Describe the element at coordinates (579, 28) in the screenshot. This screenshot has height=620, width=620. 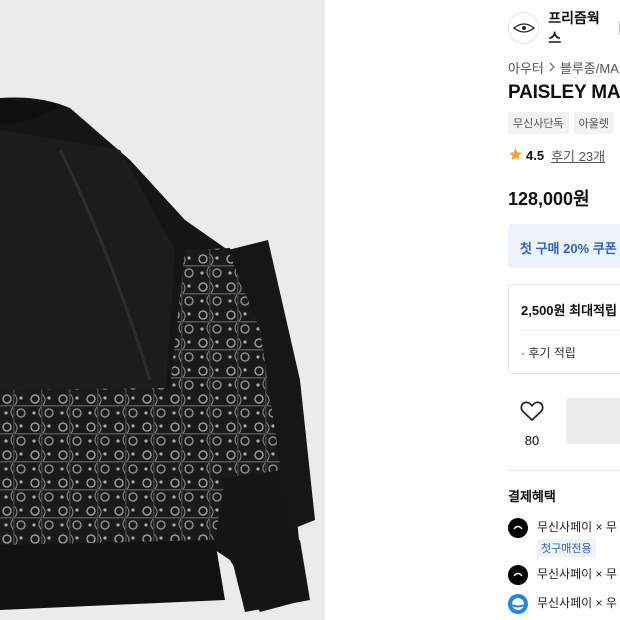
I see `brand-name: 프리즘웍스` at that location.